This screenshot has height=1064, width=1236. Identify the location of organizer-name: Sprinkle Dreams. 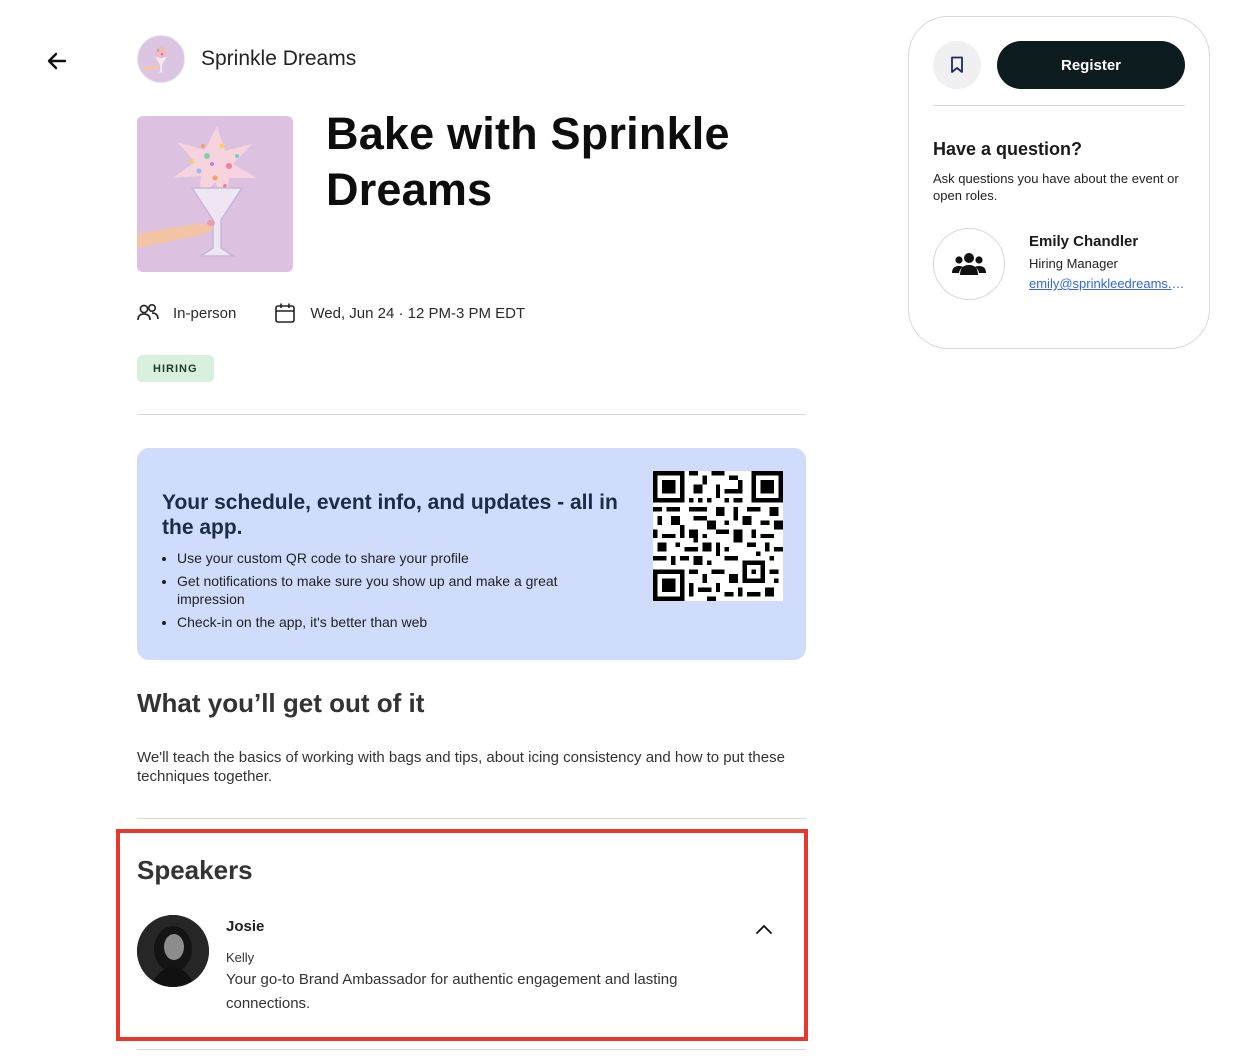
(278, 59).